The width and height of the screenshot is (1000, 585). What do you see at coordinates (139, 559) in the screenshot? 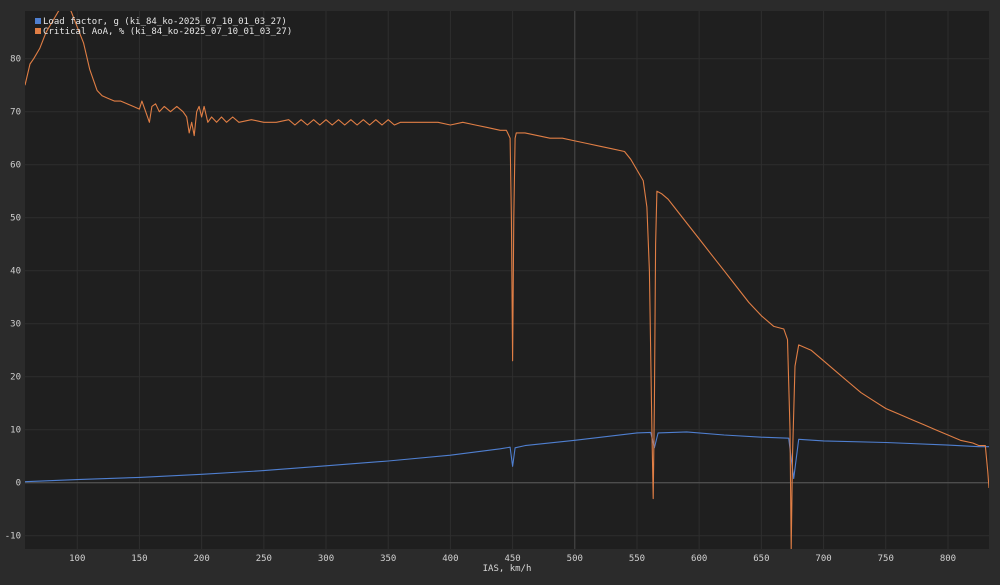
I see `x-tick-label: 150` at bounding box center [139, 559].